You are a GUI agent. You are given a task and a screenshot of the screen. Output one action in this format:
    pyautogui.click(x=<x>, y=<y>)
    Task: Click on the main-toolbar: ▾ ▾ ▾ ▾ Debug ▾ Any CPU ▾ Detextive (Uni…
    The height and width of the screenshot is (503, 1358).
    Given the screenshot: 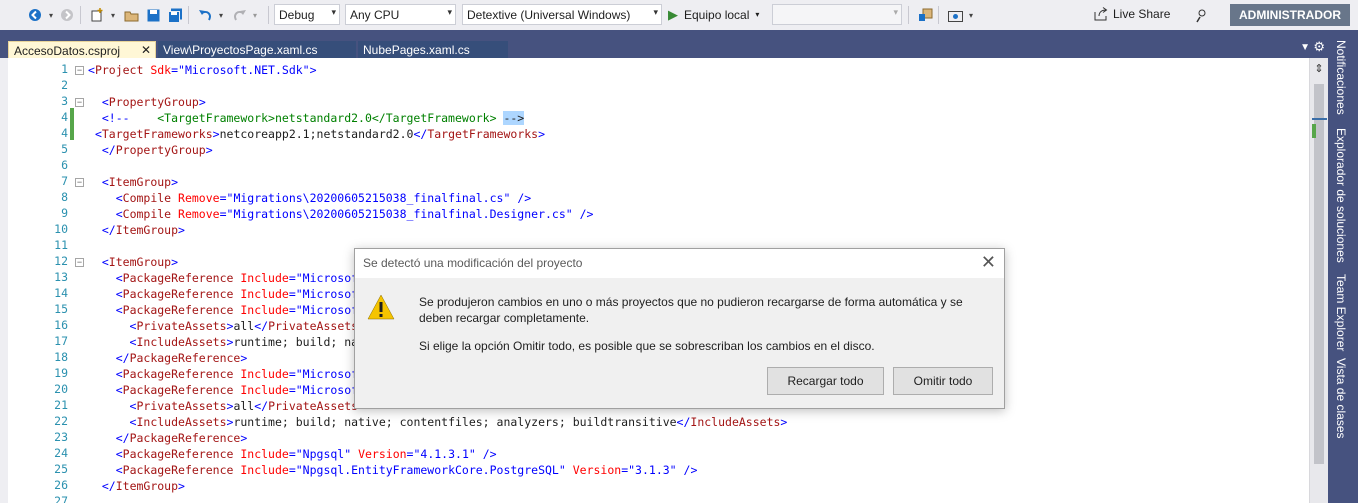 What is the action you would take?
    pyautogui.click(x=679, y=15)
    